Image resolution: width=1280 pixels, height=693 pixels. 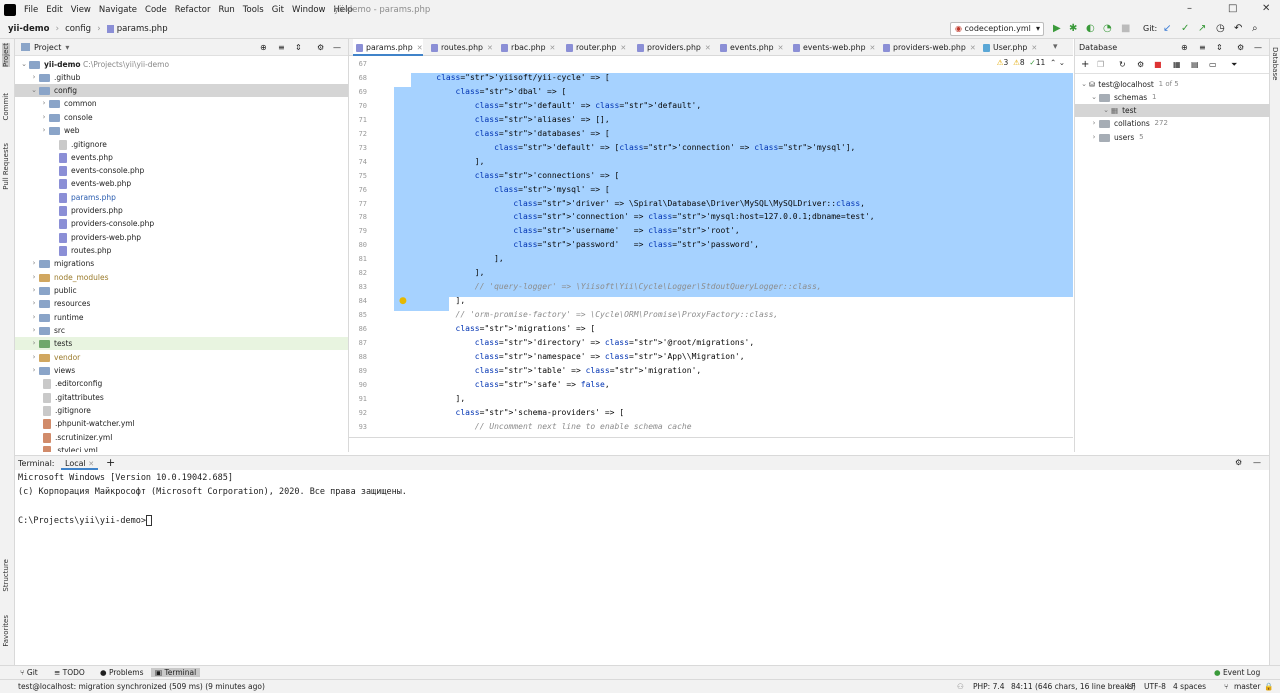 I want to click on git-update-icon: ↙, so click(x=1167, y=28).